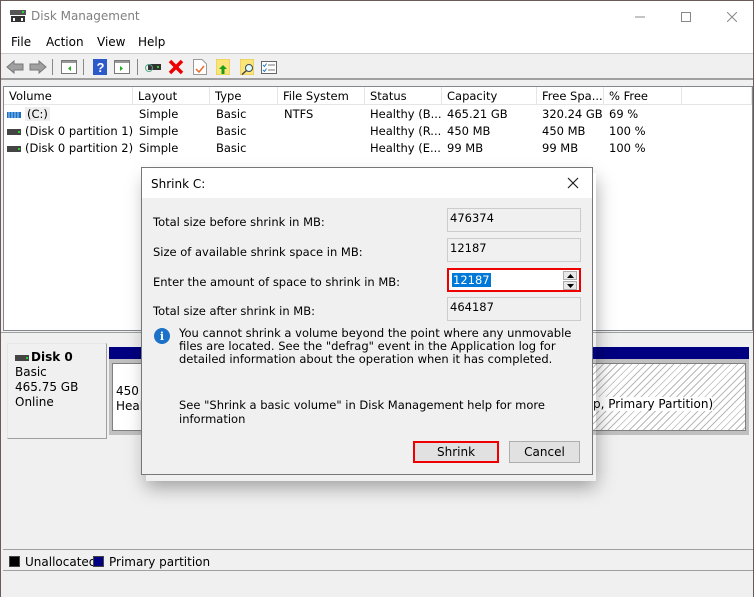 This screenshot has height=597, width=754. I want to click on column-header-percent-free: % Free, so click(643, 96).